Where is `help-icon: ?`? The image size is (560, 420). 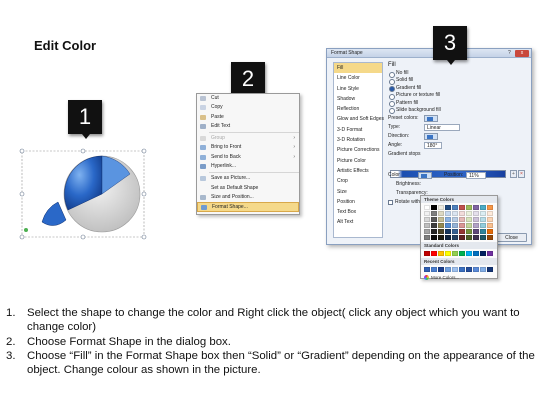
help-icon: ? is located at coordinates (511, 53).